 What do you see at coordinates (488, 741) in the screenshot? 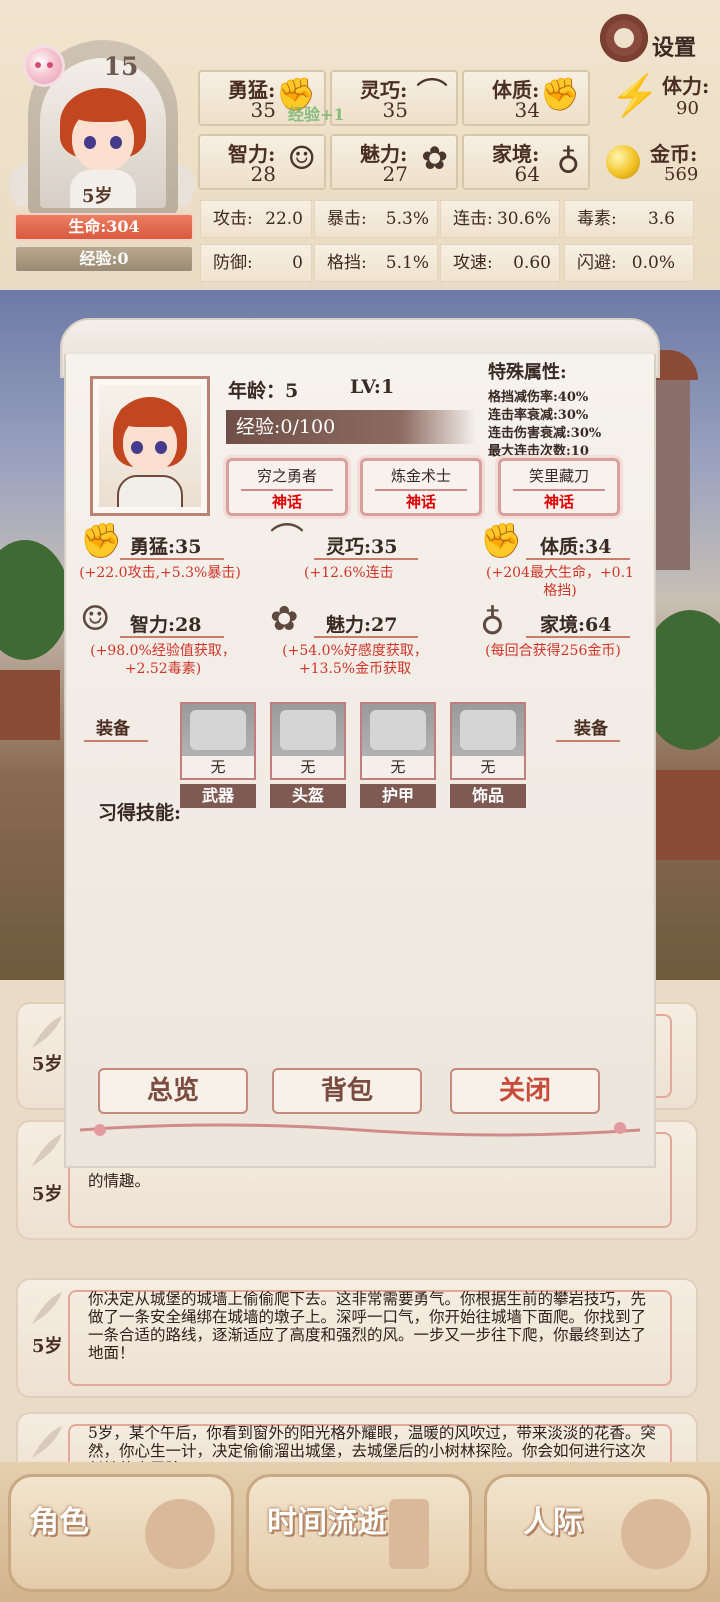
I see `equip-slot-accessory: 无` at bounding box center [488, 741].